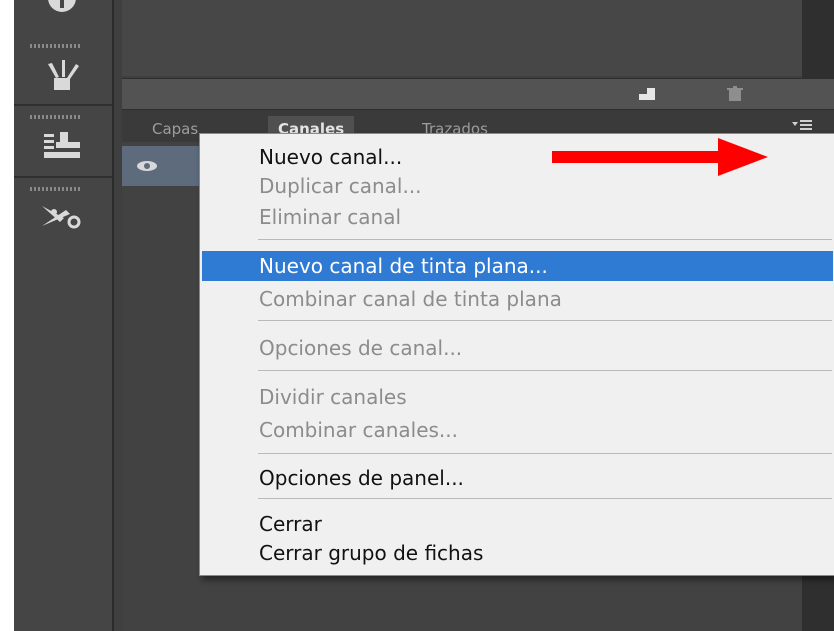  I want to click on menu-item-combinar-canal-tinta-plana: Combinar canal de tinta plana, so click(517, 299).